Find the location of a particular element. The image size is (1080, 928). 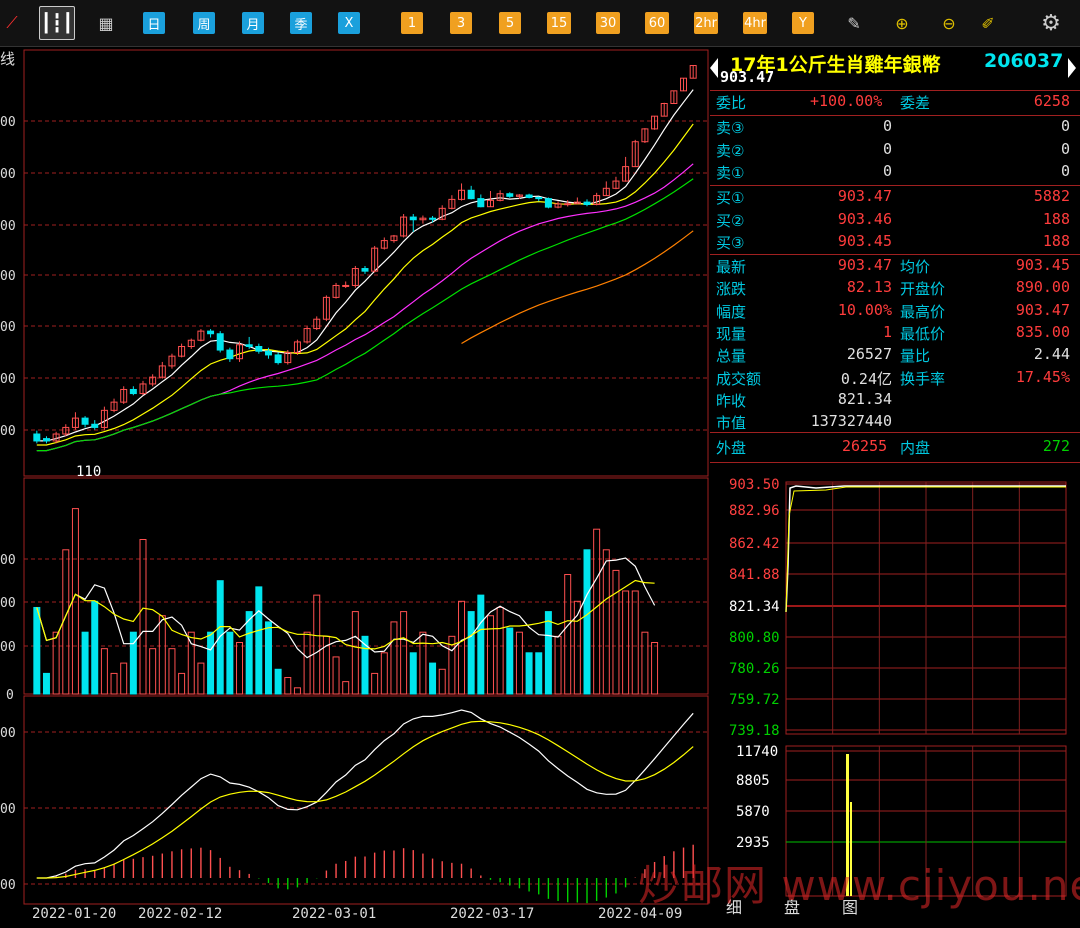

prev-arrow-icon is located at coordinates (714, 68).